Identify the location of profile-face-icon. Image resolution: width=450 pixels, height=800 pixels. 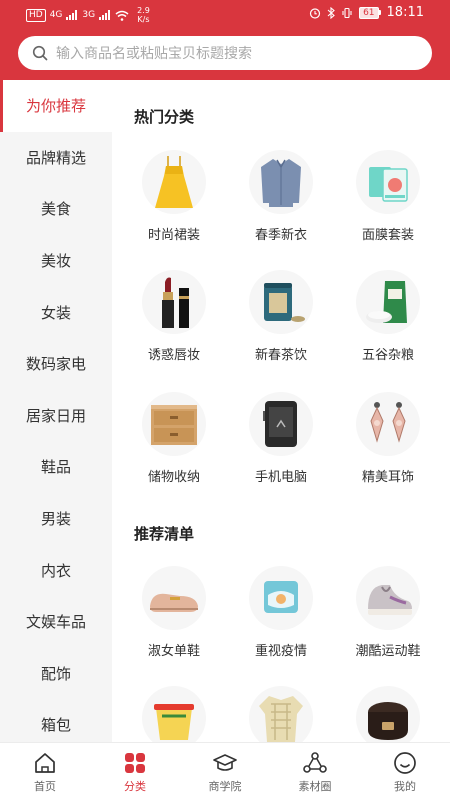
(405, 763).